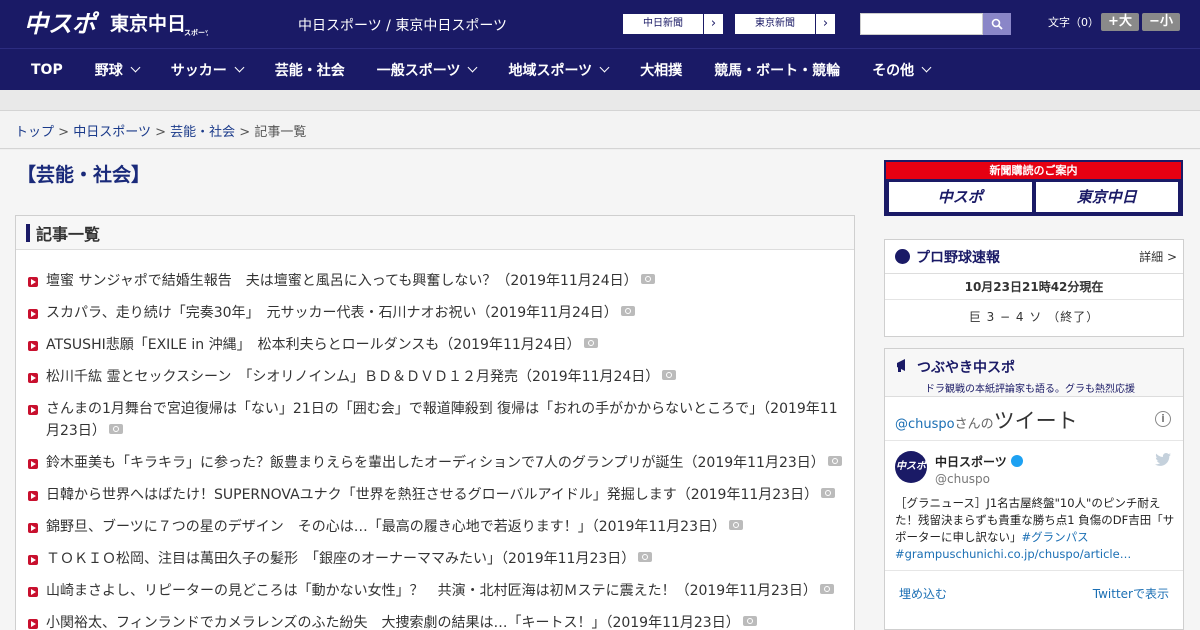 The image size is (1200, 630). What do you see at coordinates (1120, 22) in the screenshot?
I see `font-larger-button: +大` at bounding box center [1120, 22].